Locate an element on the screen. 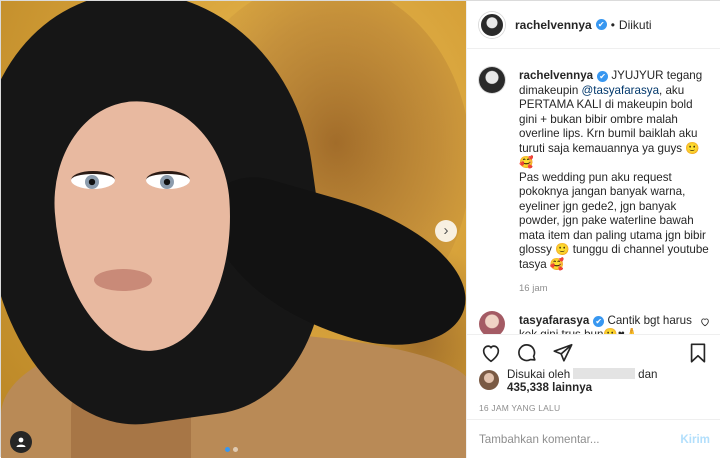  share-icon is located at coordinates (563, 353).